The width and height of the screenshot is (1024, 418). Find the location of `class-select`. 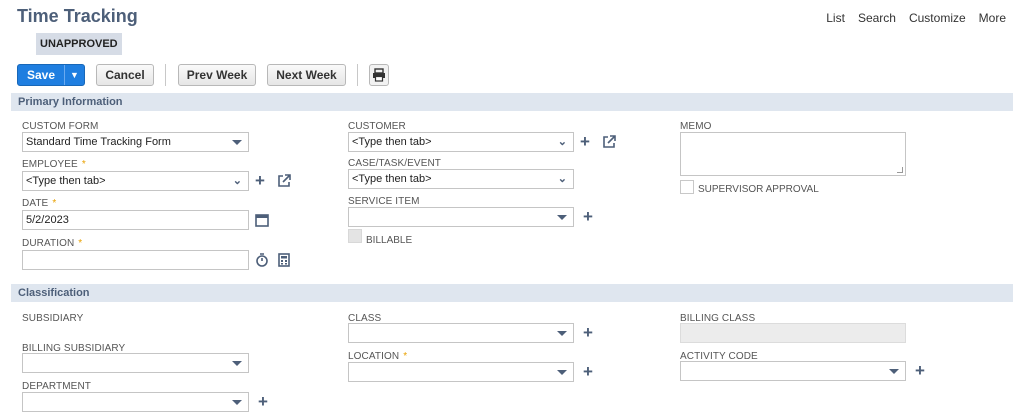

class-select is located at coordinates (461, 333).